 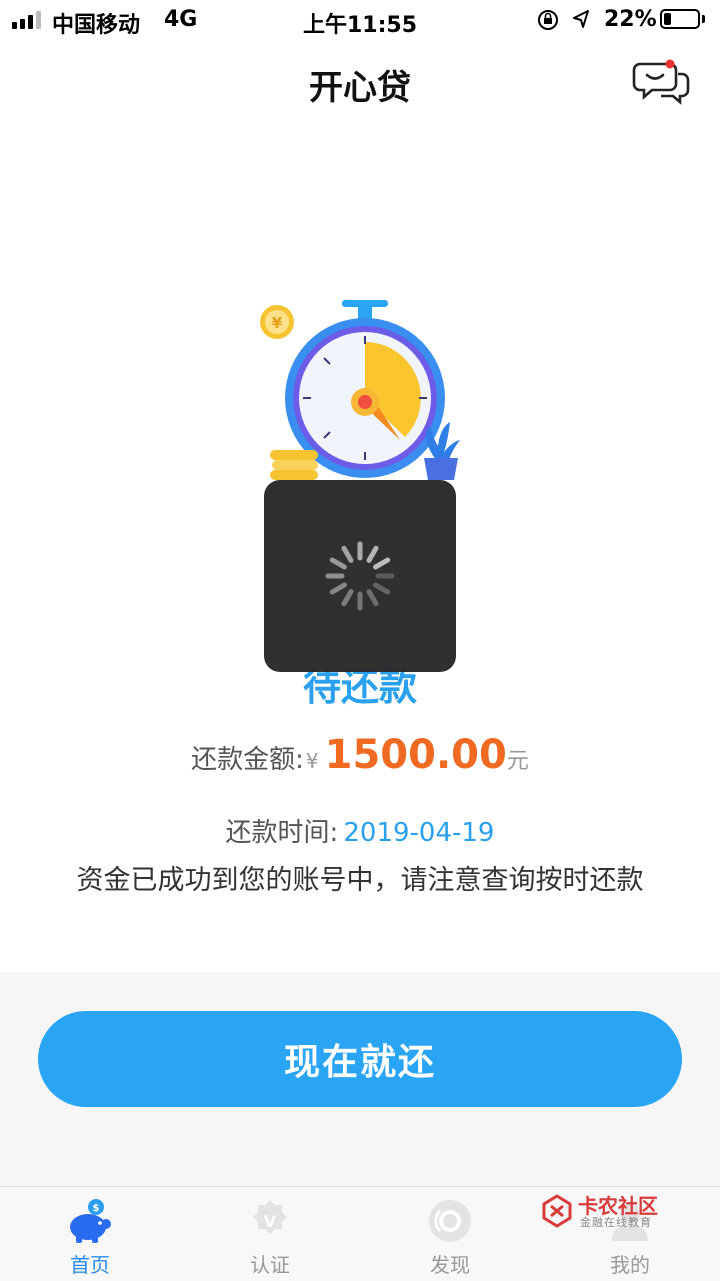 I want to click on piggy-bank-icon: $, so click(x=90, y=1221).